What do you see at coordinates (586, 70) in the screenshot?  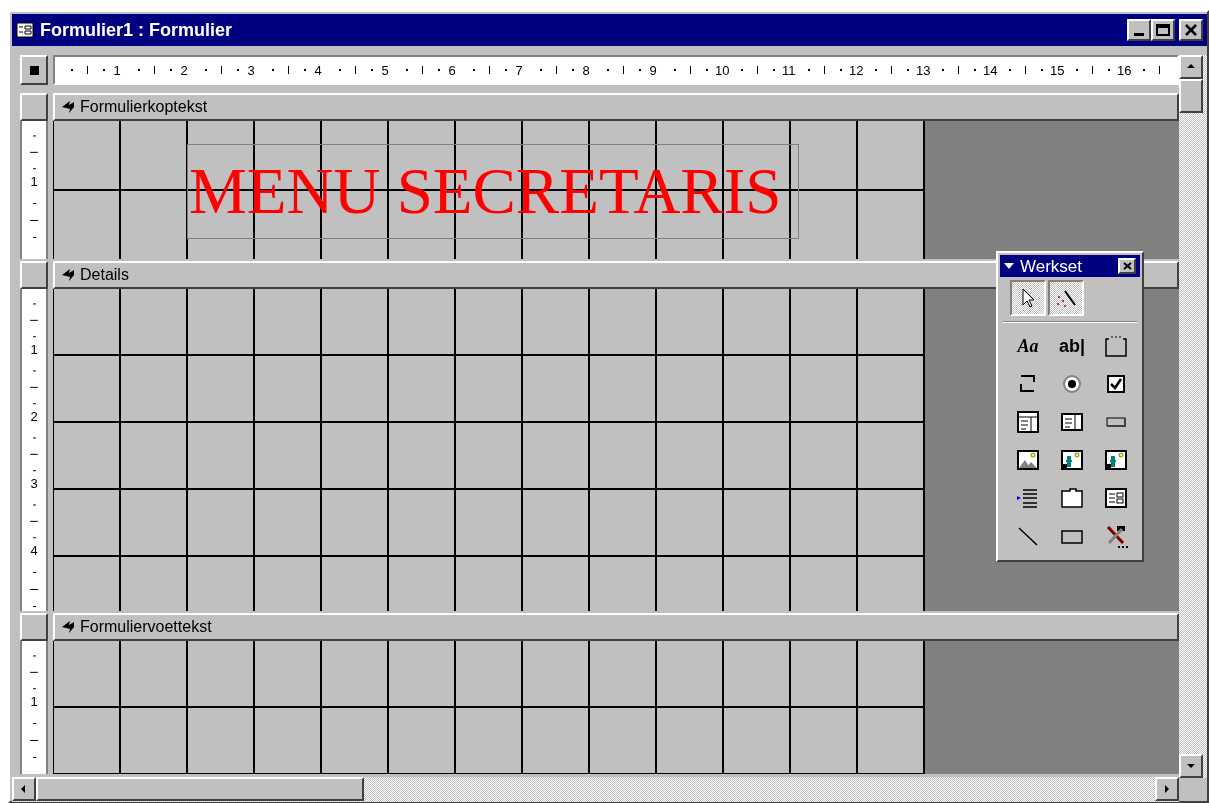 I see `ruler-number: 8` at bounding box center [586, 70].